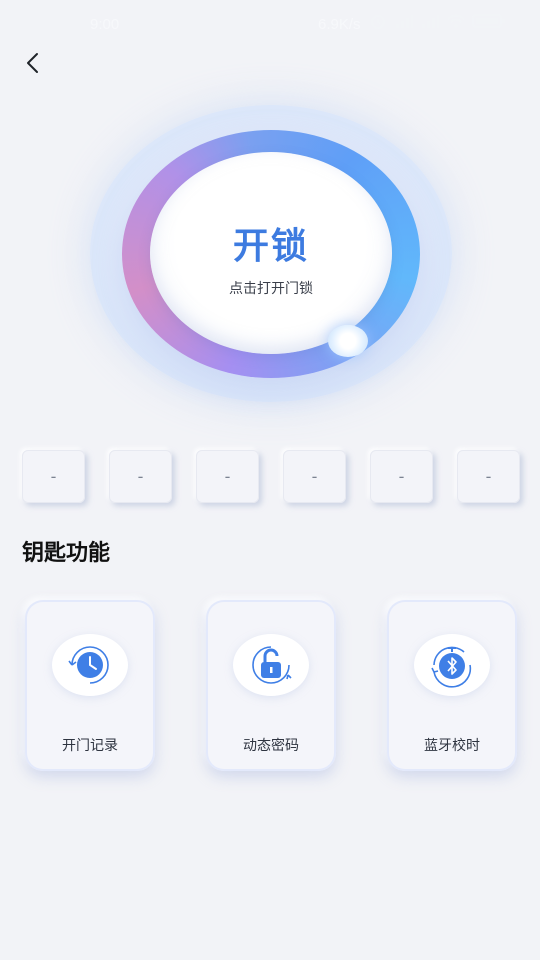 The height and width of the screenshot is (960, 540). Describe the element at coordinates (348, 341) in the screenshot. I see `dial-knob` at that location.